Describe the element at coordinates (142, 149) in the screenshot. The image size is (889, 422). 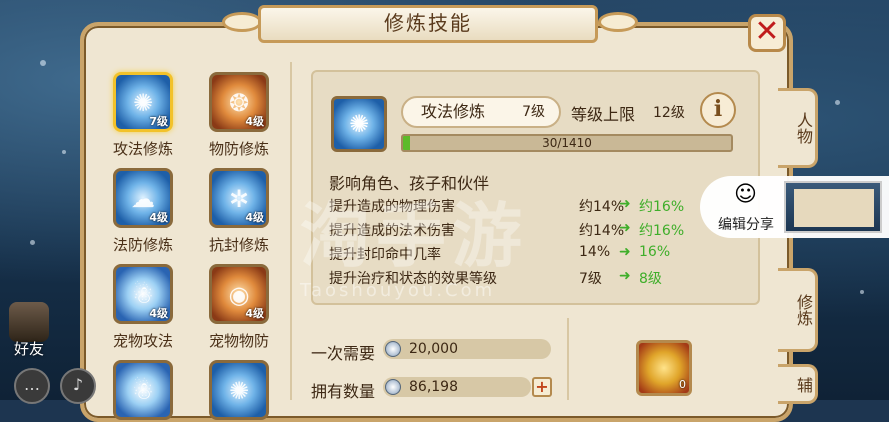
I see `skill-name: 攻法修炼` at that location.